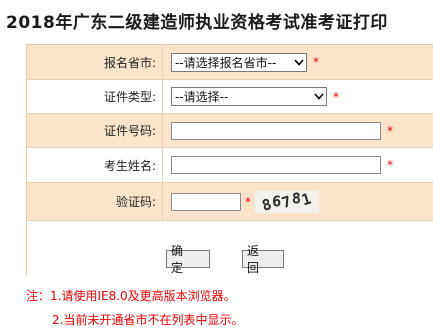 The image size is (433, 335). I want to click on captcha-label: 验证码:, so click(95, 201).